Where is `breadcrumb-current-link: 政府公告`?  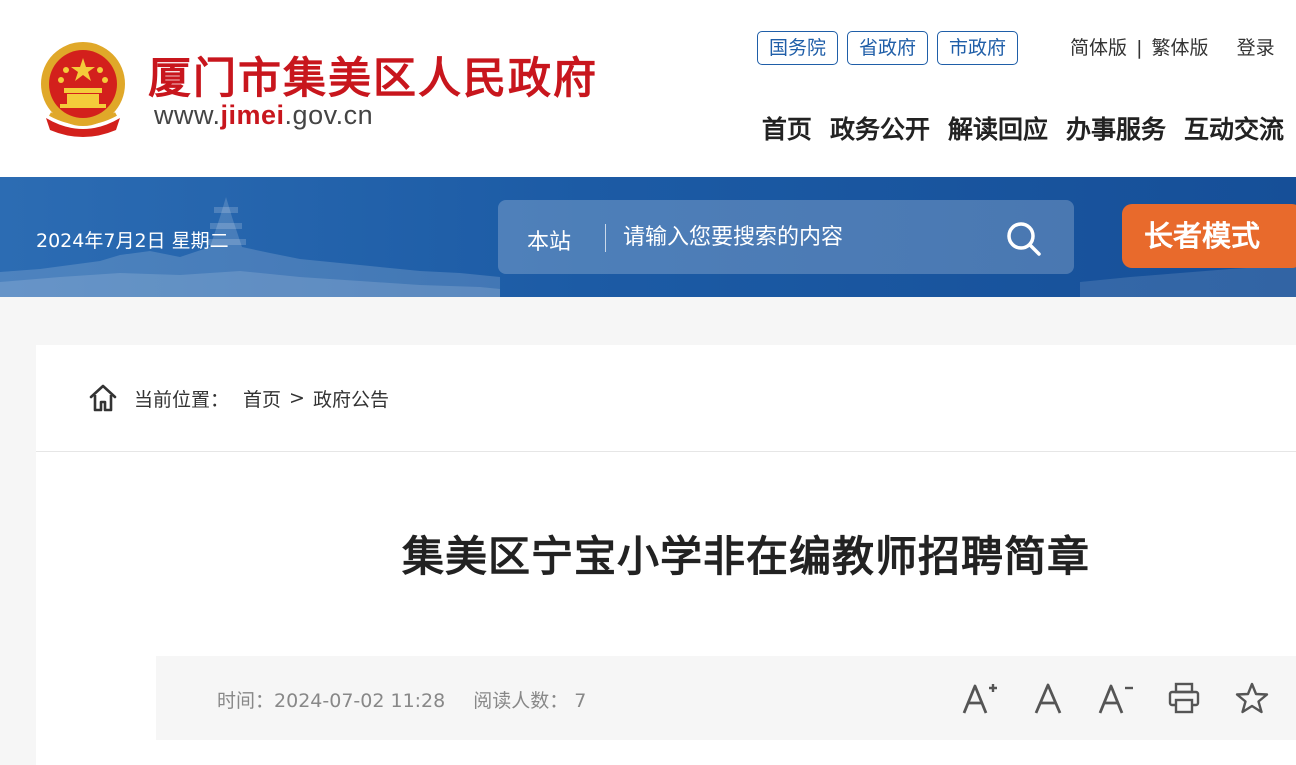 breadcrumb-current-link: 政府公告 is located at coordinates (351, 398).